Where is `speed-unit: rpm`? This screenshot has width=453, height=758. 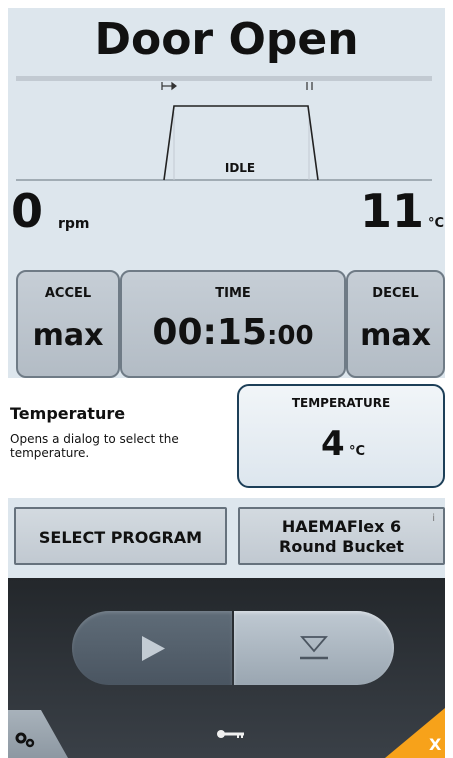 speed-unit: rpm is located at coordinates (74, 224).